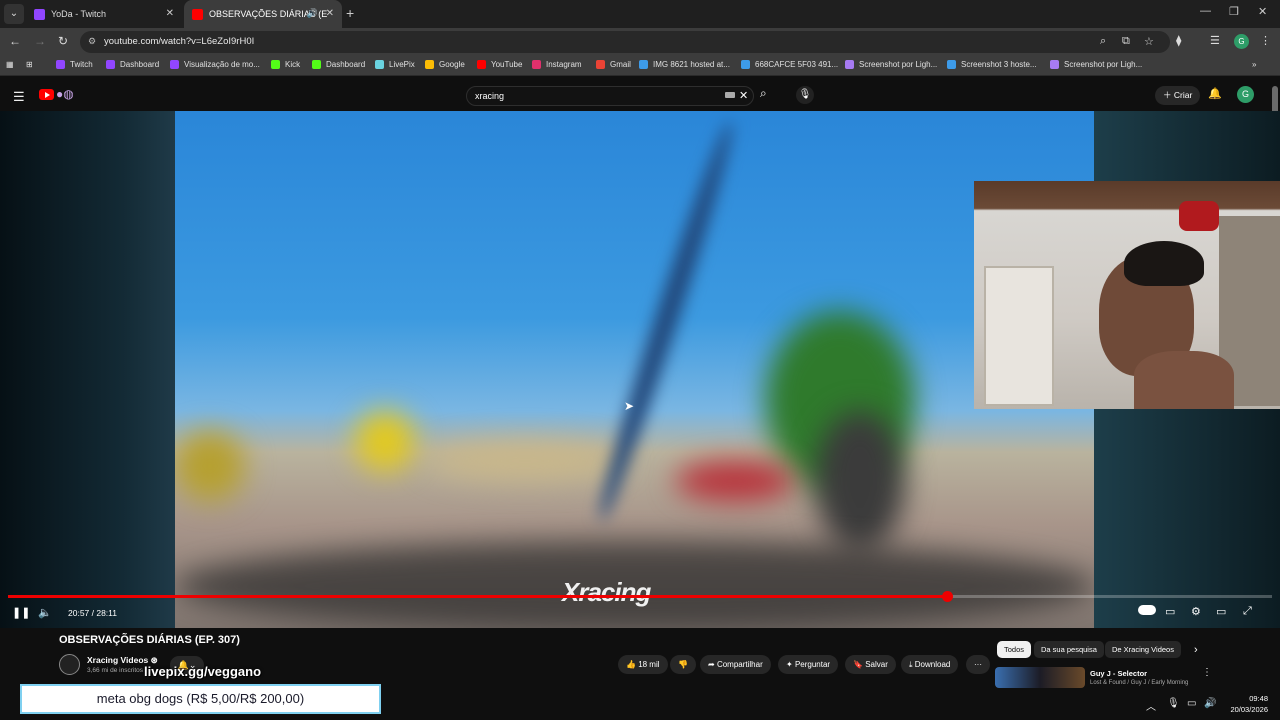 Image resolution: width=1280 pixels, height=720 pixels. I want to click on donation-goal-overlay: meta obg dogs (R$ 5,00/R$ 200,00), so click(200, 699).